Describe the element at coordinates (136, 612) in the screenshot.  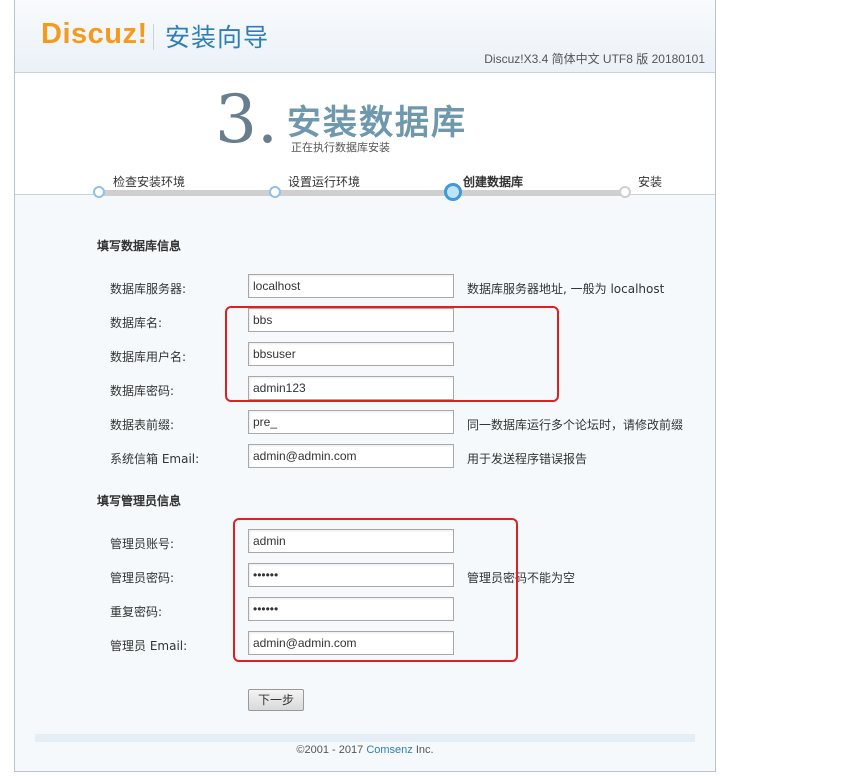
I see `repeat-password-label: 重复密码:` at that location.